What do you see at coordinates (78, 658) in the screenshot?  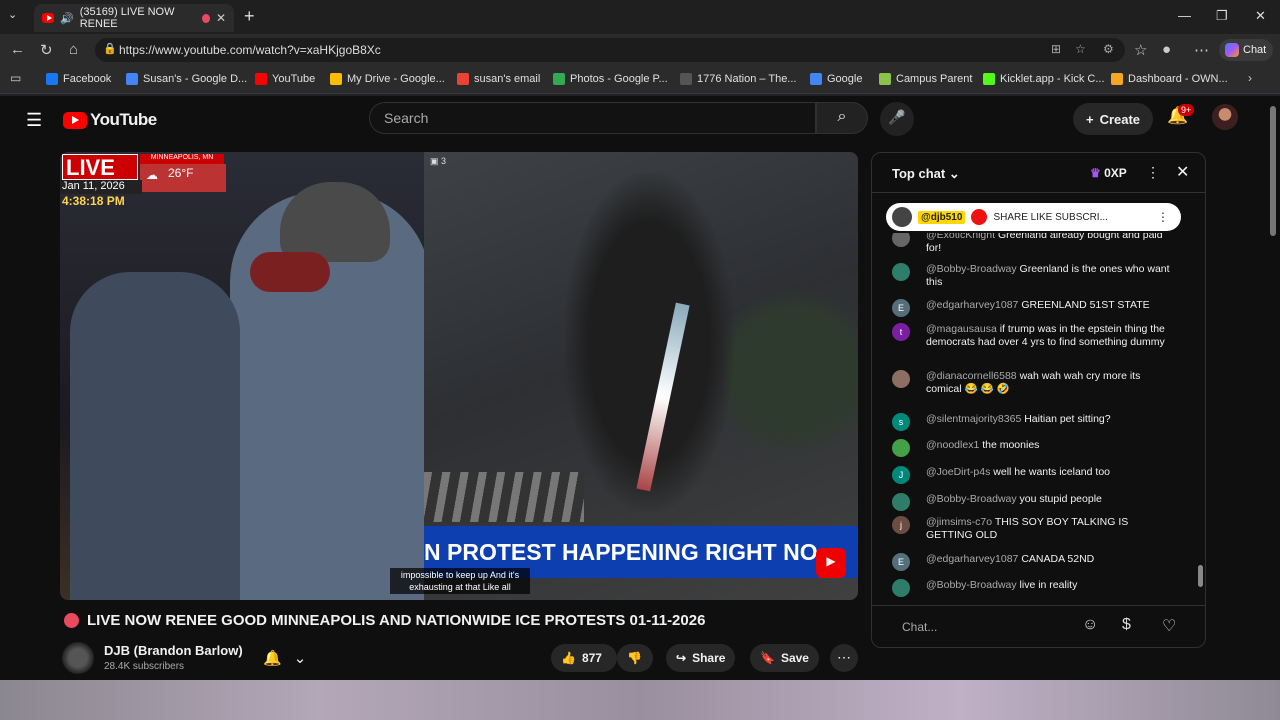 I see `channel-avatar` at bounding box center [78, 658].